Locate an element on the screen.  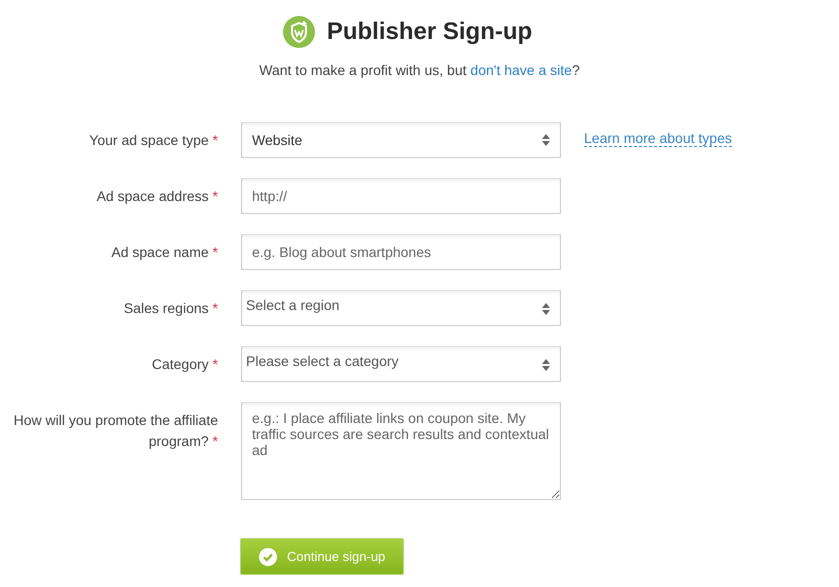
page-title: Publisher Sign-up is located at coordinates (429, 32).